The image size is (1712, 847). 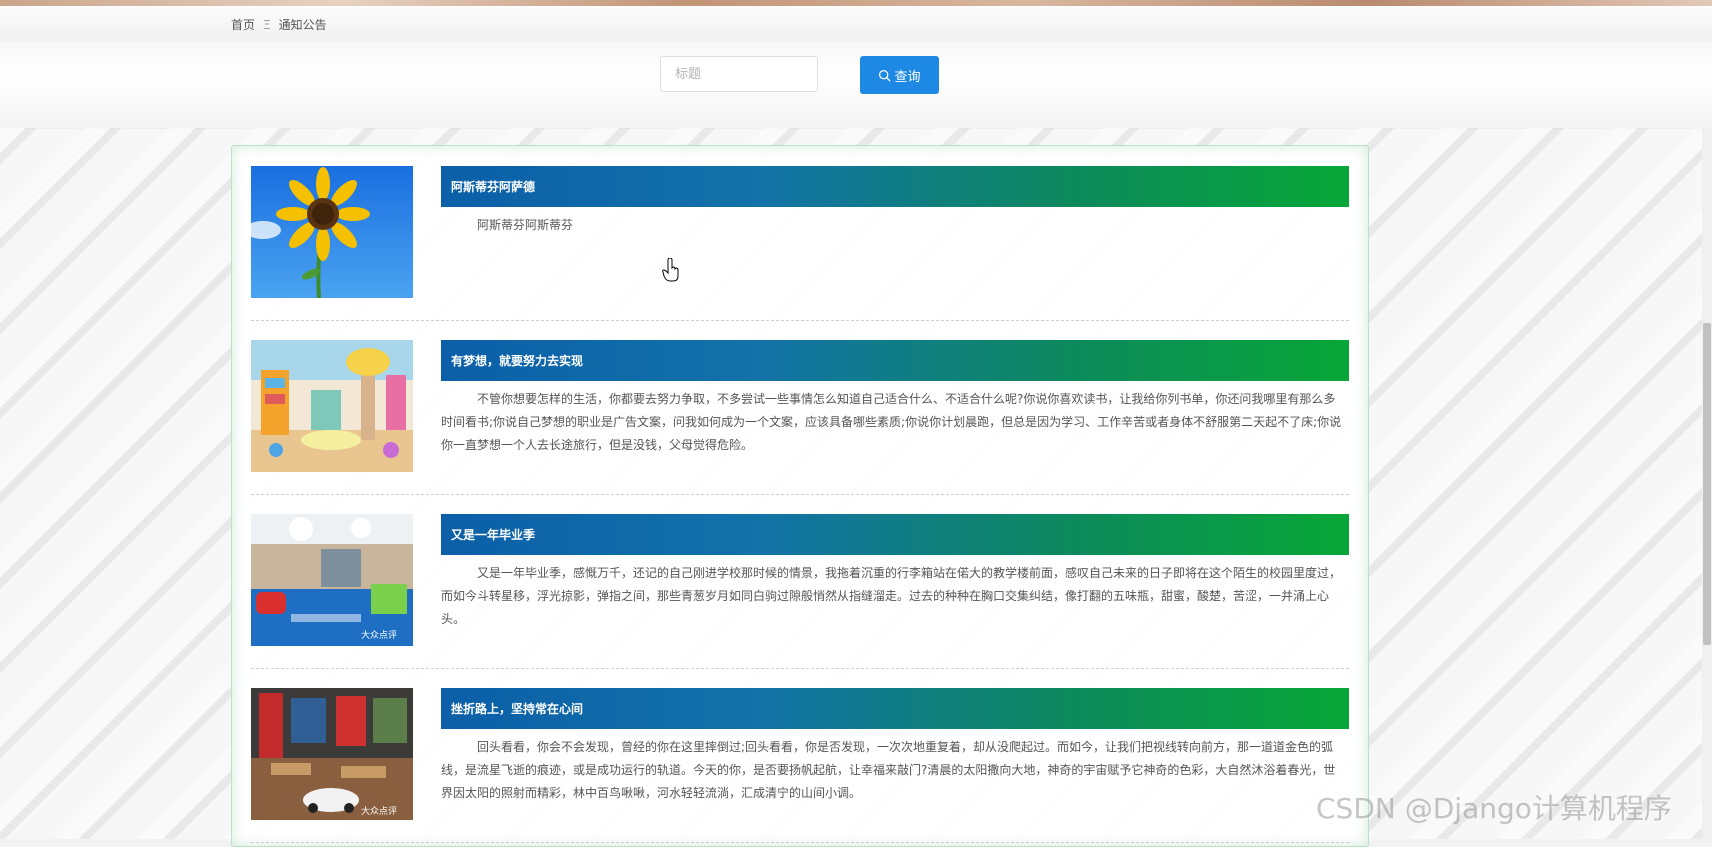 I want to click on kids-playroom-image, so click(x=332, y=406).